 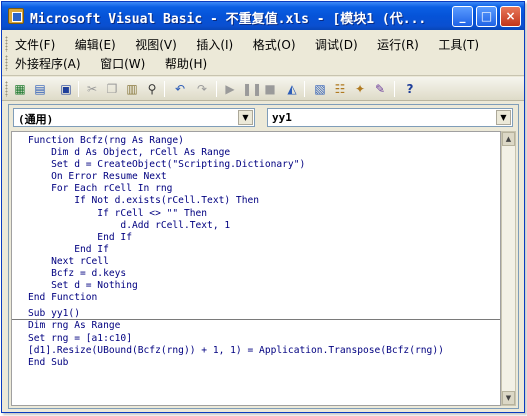 I want to click on menu-row-2: 外接程序(A) 窗口(W) 帮助(H), so click(x=114, y=63).